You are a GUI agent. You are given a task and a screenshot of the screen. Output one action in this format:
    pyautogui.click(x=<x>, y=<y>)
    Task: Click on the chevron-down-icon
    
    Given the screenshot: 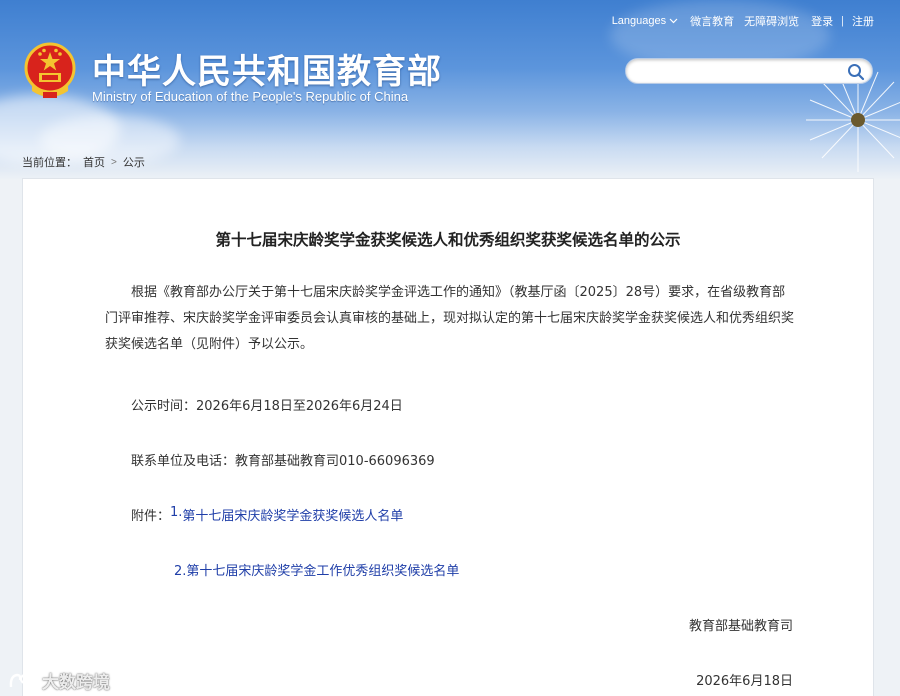 What is the action you would take?
    pyautogui.click(x=673, y=21)
    